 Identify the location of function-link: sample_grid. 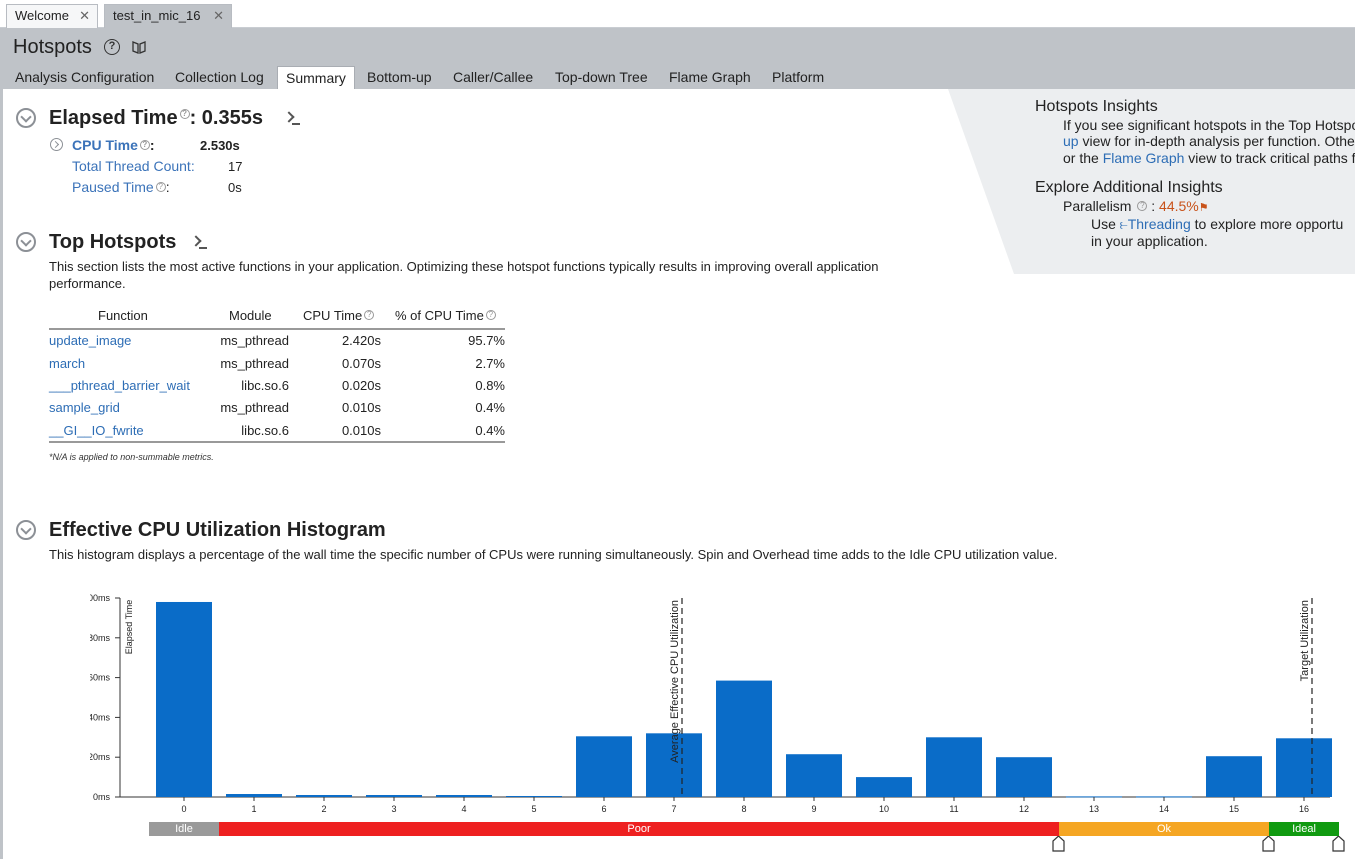
(84, 407).